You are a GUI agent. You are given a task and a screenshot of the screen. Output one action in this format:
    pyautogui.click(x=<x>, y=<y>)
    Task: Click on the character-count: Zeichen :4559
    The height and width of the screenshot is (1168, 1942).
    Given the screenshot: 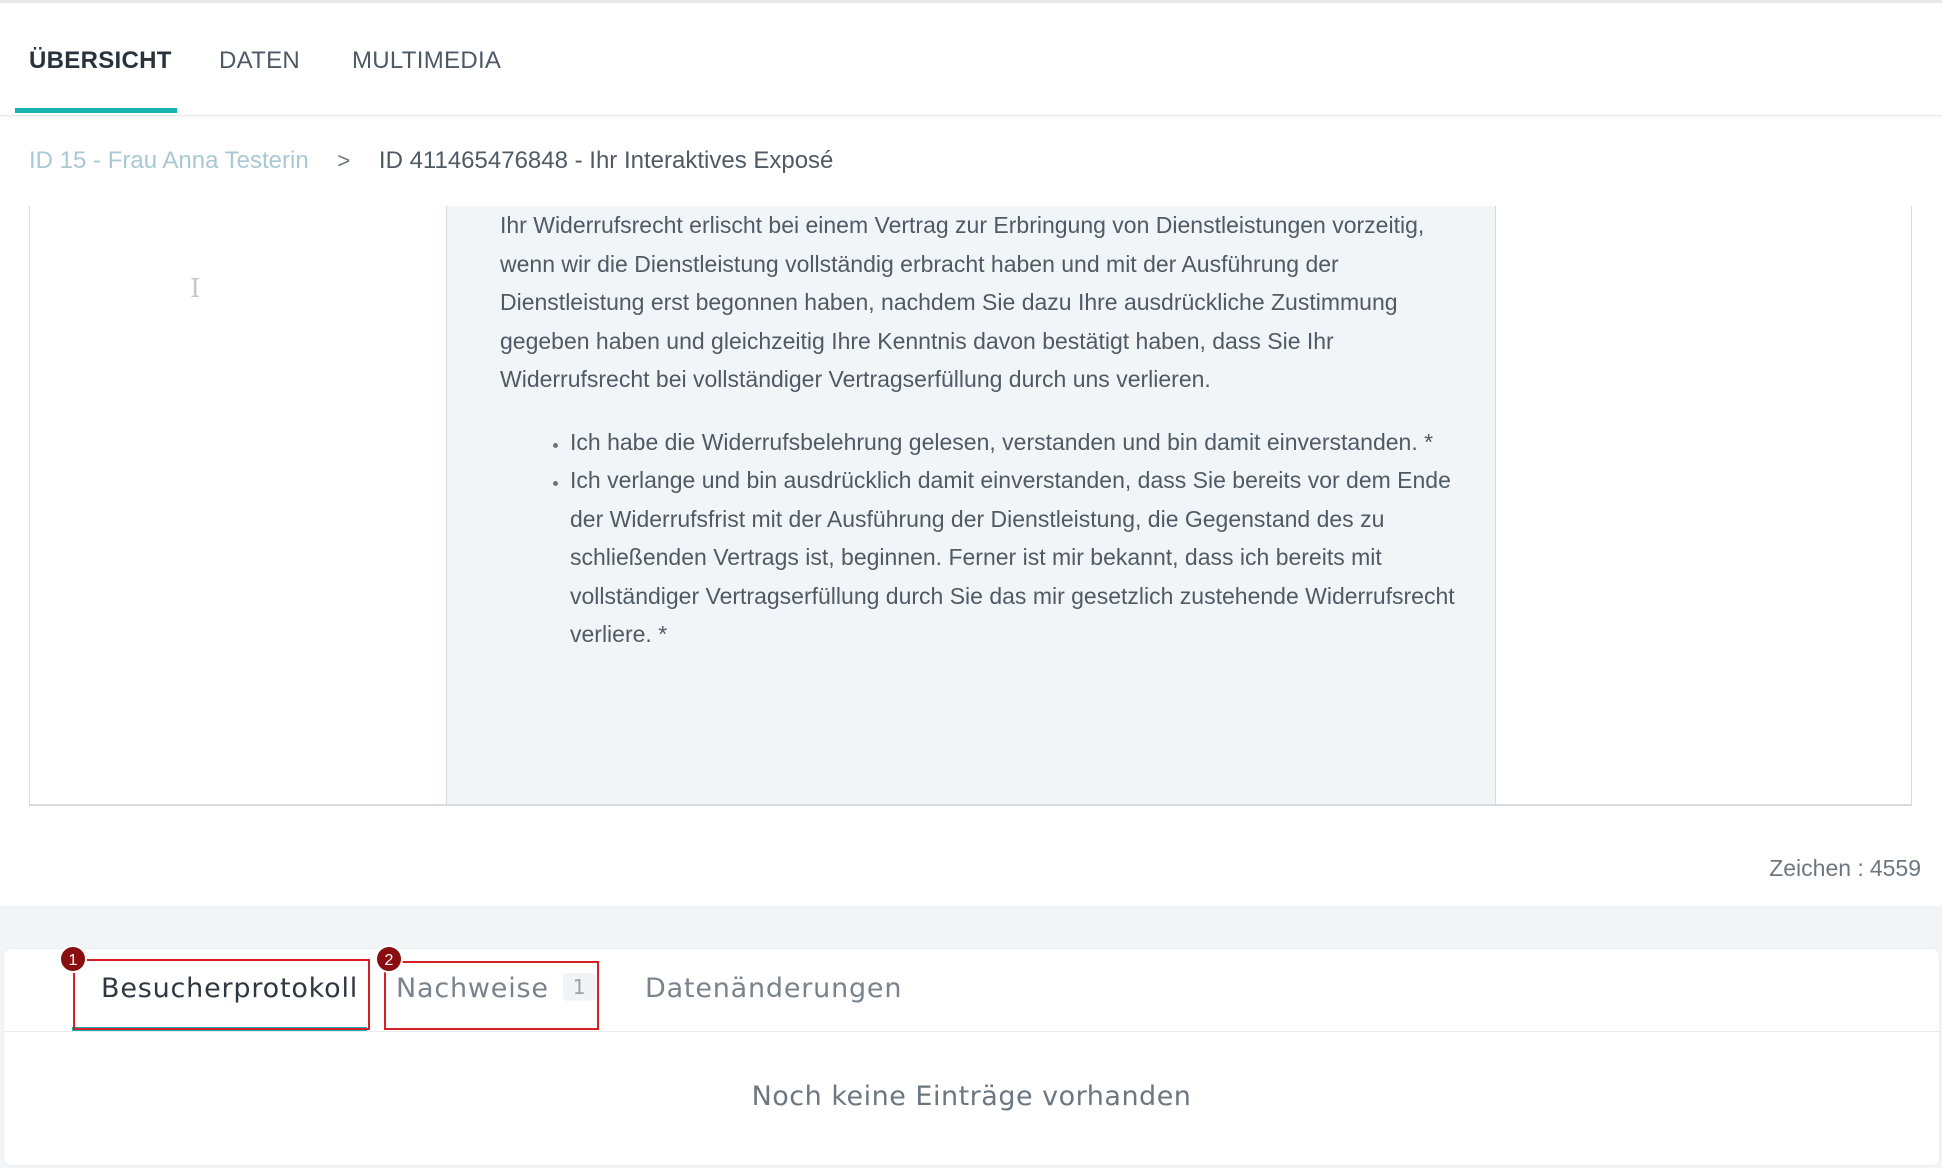 What is the action you would take?
    pyautogui.click(x=1845, y=868)
    